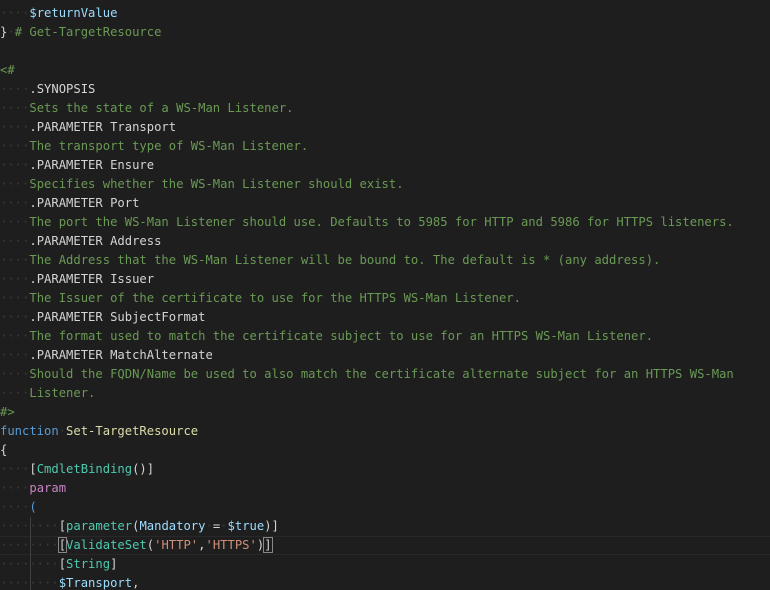  I want to click on code-line: ····.PARAMETER Address, so click(80, 241).